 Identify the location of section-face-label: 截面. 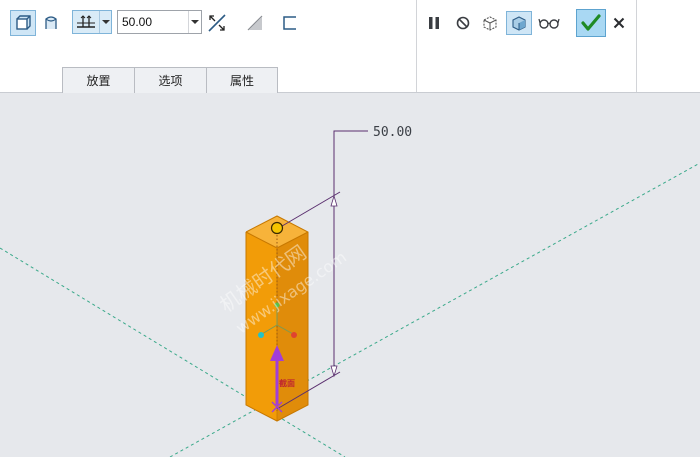
(287, 383).